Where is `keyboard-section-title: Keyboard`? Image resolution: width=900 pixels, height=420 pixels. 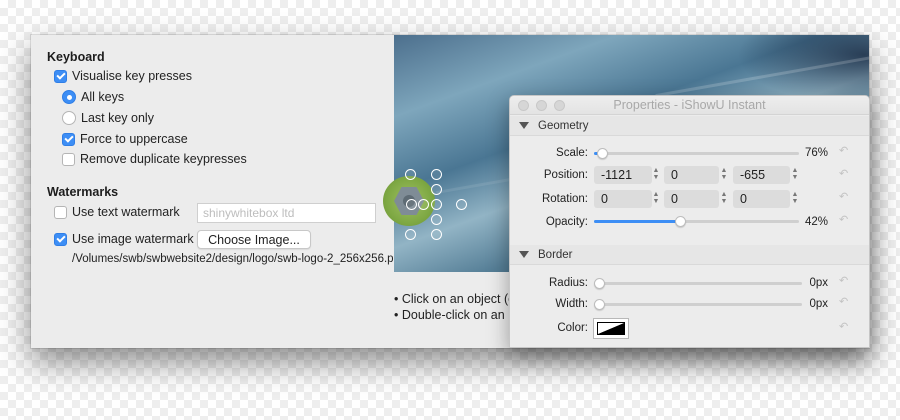
keyboard-section-title: Keyboard is located at coordinates (76, 57).